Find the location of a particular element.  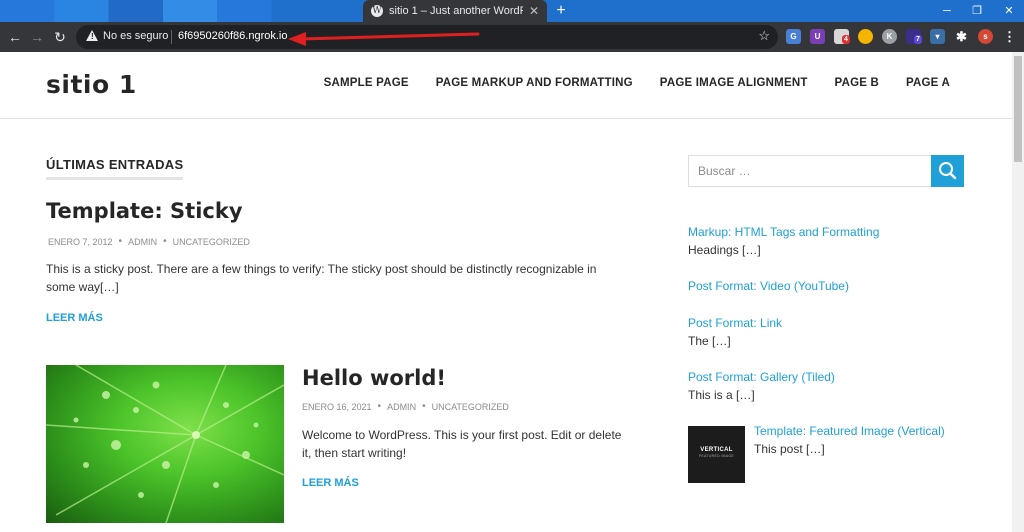

nav-item-page-a: PAGE A is located at coordinates (928, 83).